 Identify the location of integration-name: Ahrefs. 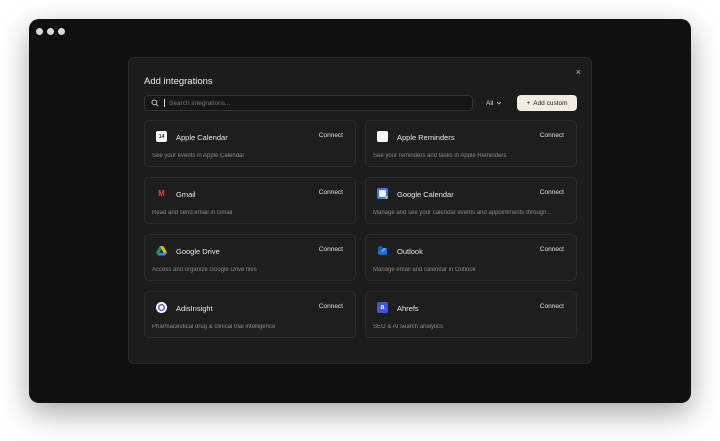
(408, 308).